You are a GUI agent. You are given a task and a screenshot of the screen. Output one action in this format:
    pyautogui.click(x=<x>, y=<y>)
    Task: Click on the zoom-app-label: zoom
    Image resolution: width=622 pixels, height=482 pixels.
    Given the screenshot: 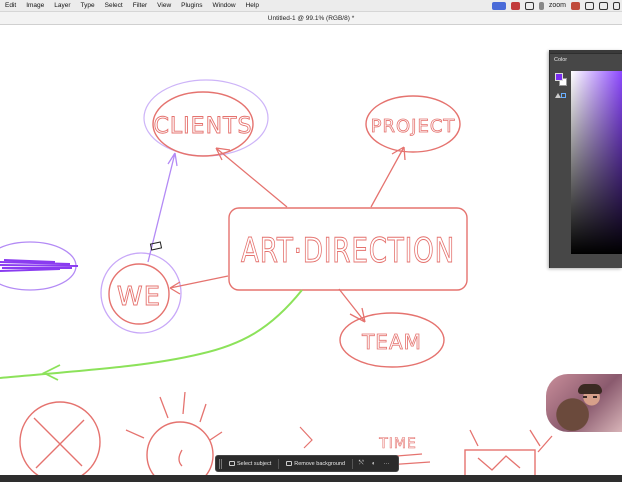 What is the action you would take?
    pyautogui.click(x=557, y=6)
    